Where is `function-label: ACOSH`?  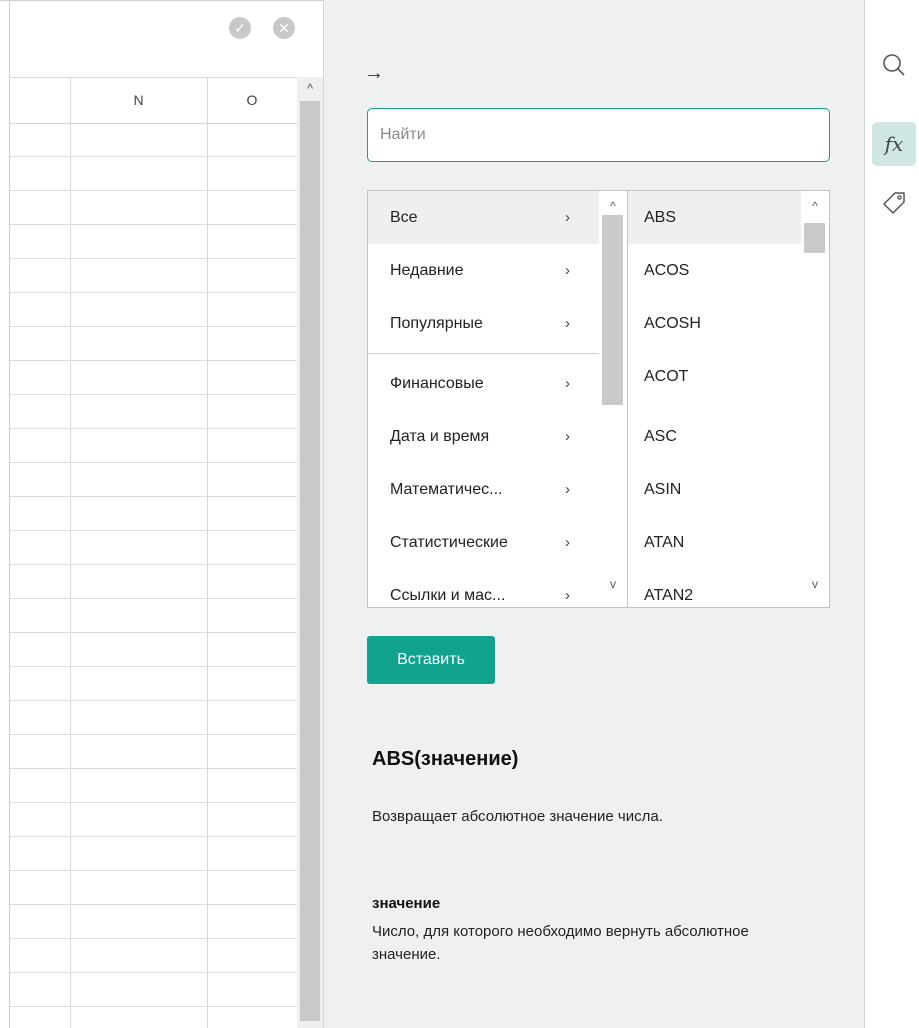
function-label: ACOSH is located at coordinates (672, 323).